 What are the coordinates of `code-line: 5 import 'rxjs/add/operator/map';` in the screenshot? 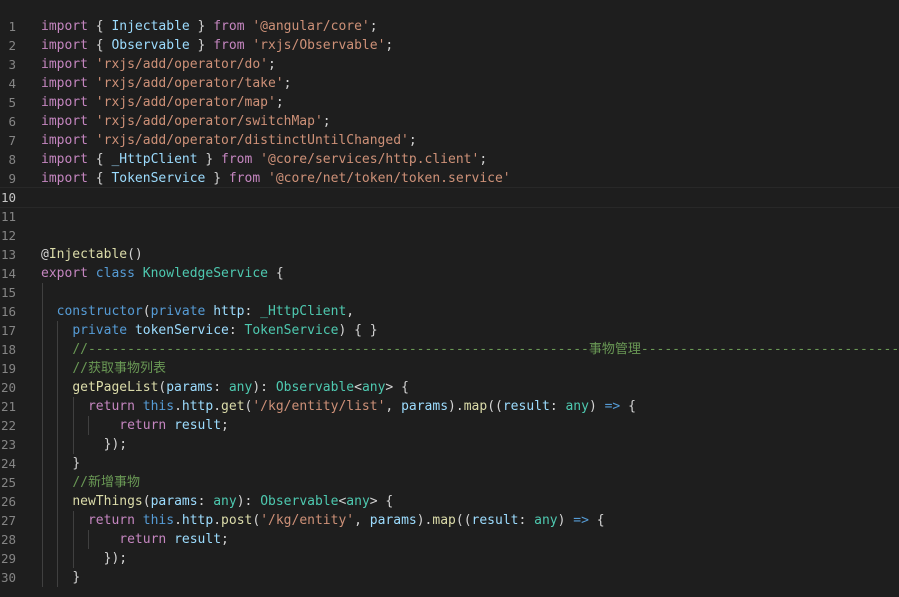 It's located at (449, 102).